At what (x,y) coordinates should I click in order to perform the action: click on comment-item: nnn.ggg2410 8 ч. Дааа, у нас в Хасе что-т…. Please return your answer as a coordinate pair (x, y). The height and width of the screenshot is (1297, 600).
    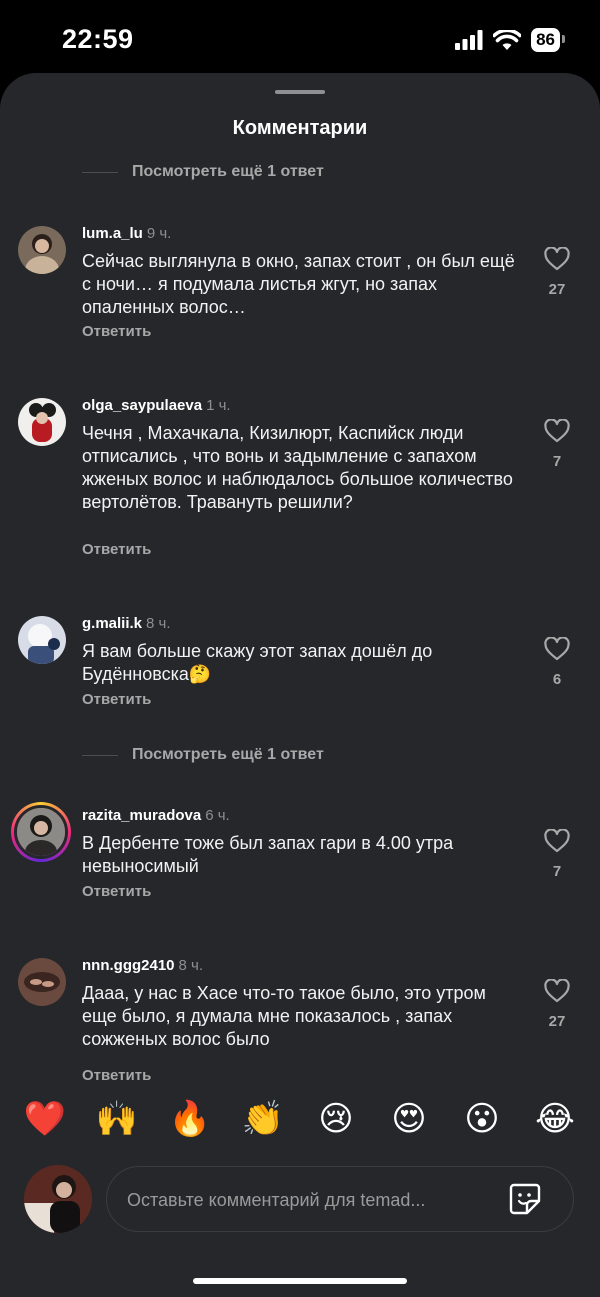
    Looking at the image, I should click on (300, 1027).